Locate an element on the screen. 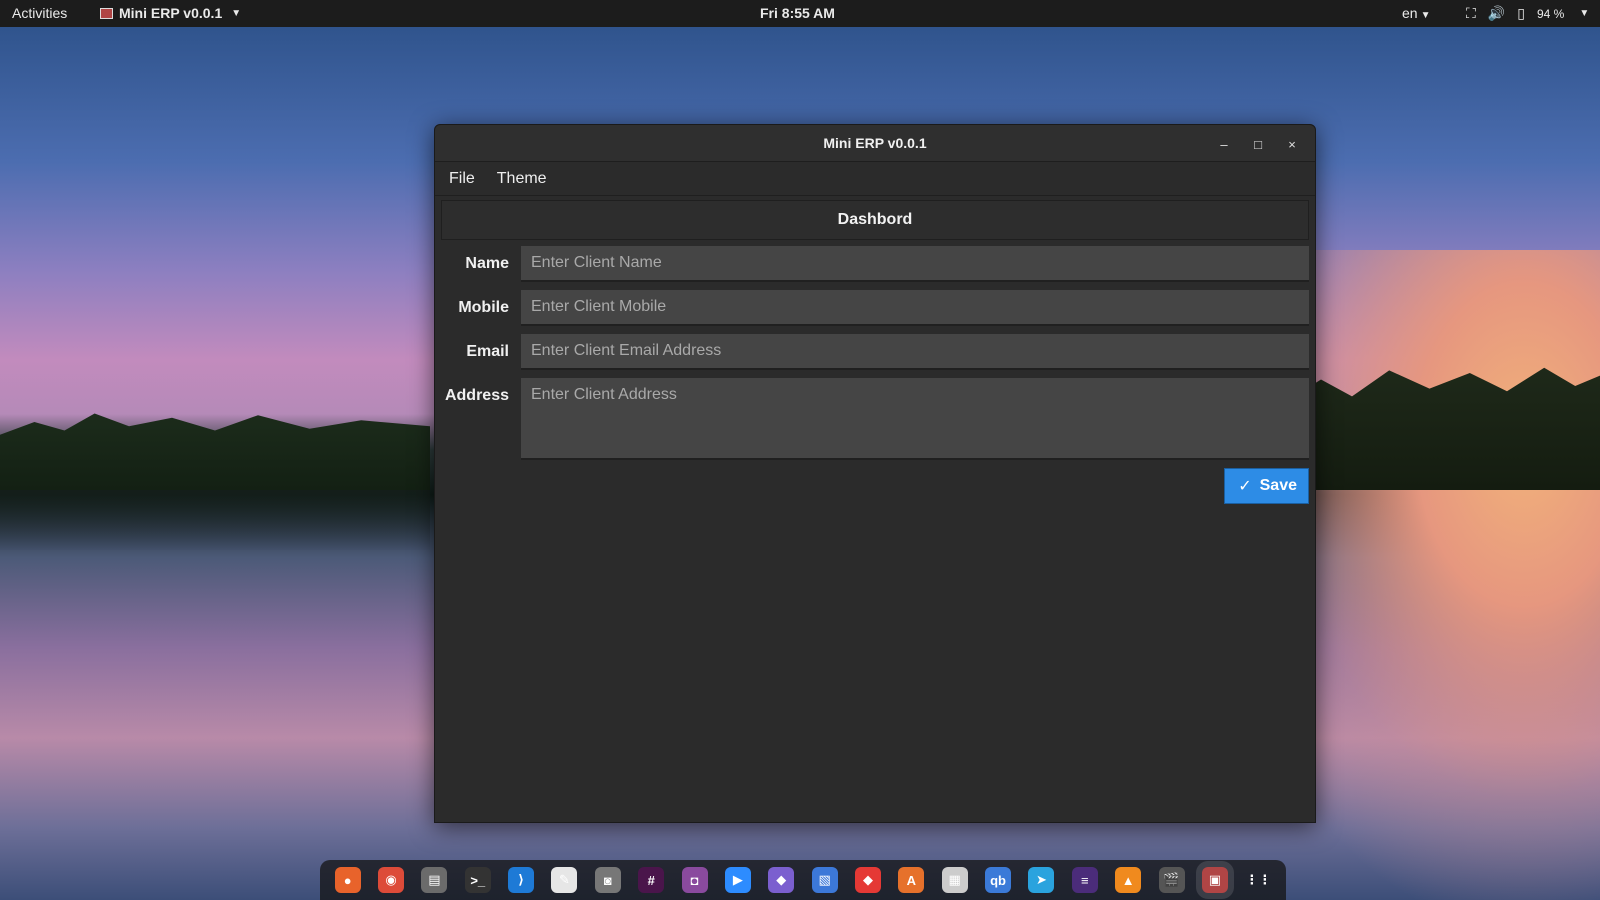  app-menu-label: Mini ERP v0.0.1 is located at coordinates (171, 13).